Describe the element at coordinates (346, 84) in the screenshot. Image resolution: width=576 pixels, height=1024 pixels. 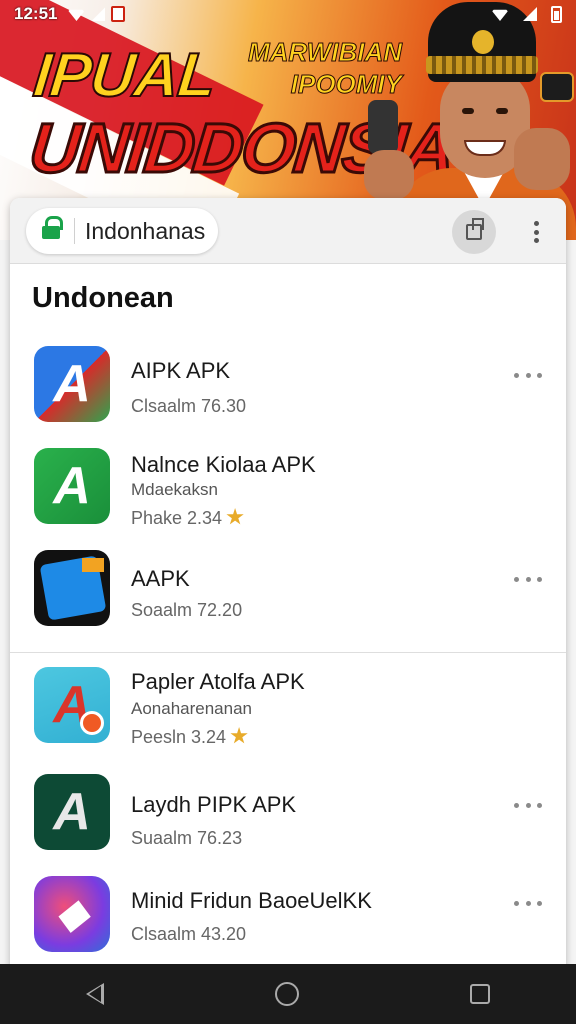
I see `banner-small-line-2: IPOOMIY` at that location.